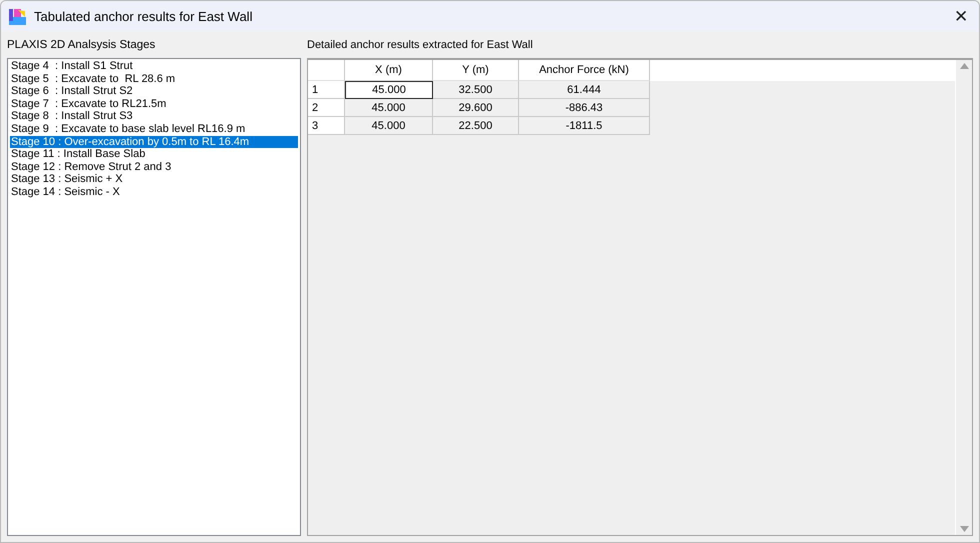 The width and height of the screenshot is (980, 543). I want to click on panel-label: Detailed anchor results extracted for East Wall, so click(420, 46).